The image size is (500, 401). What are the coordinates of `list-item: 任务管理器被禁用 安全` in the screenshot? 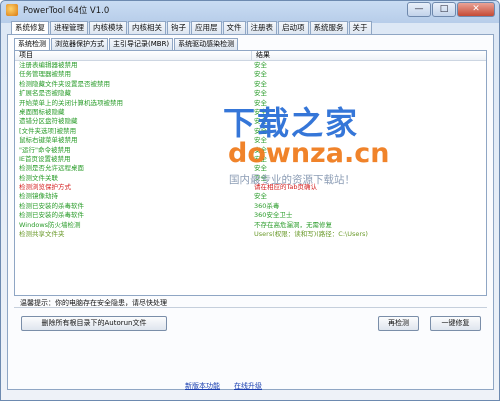 It's located at (250, 74).